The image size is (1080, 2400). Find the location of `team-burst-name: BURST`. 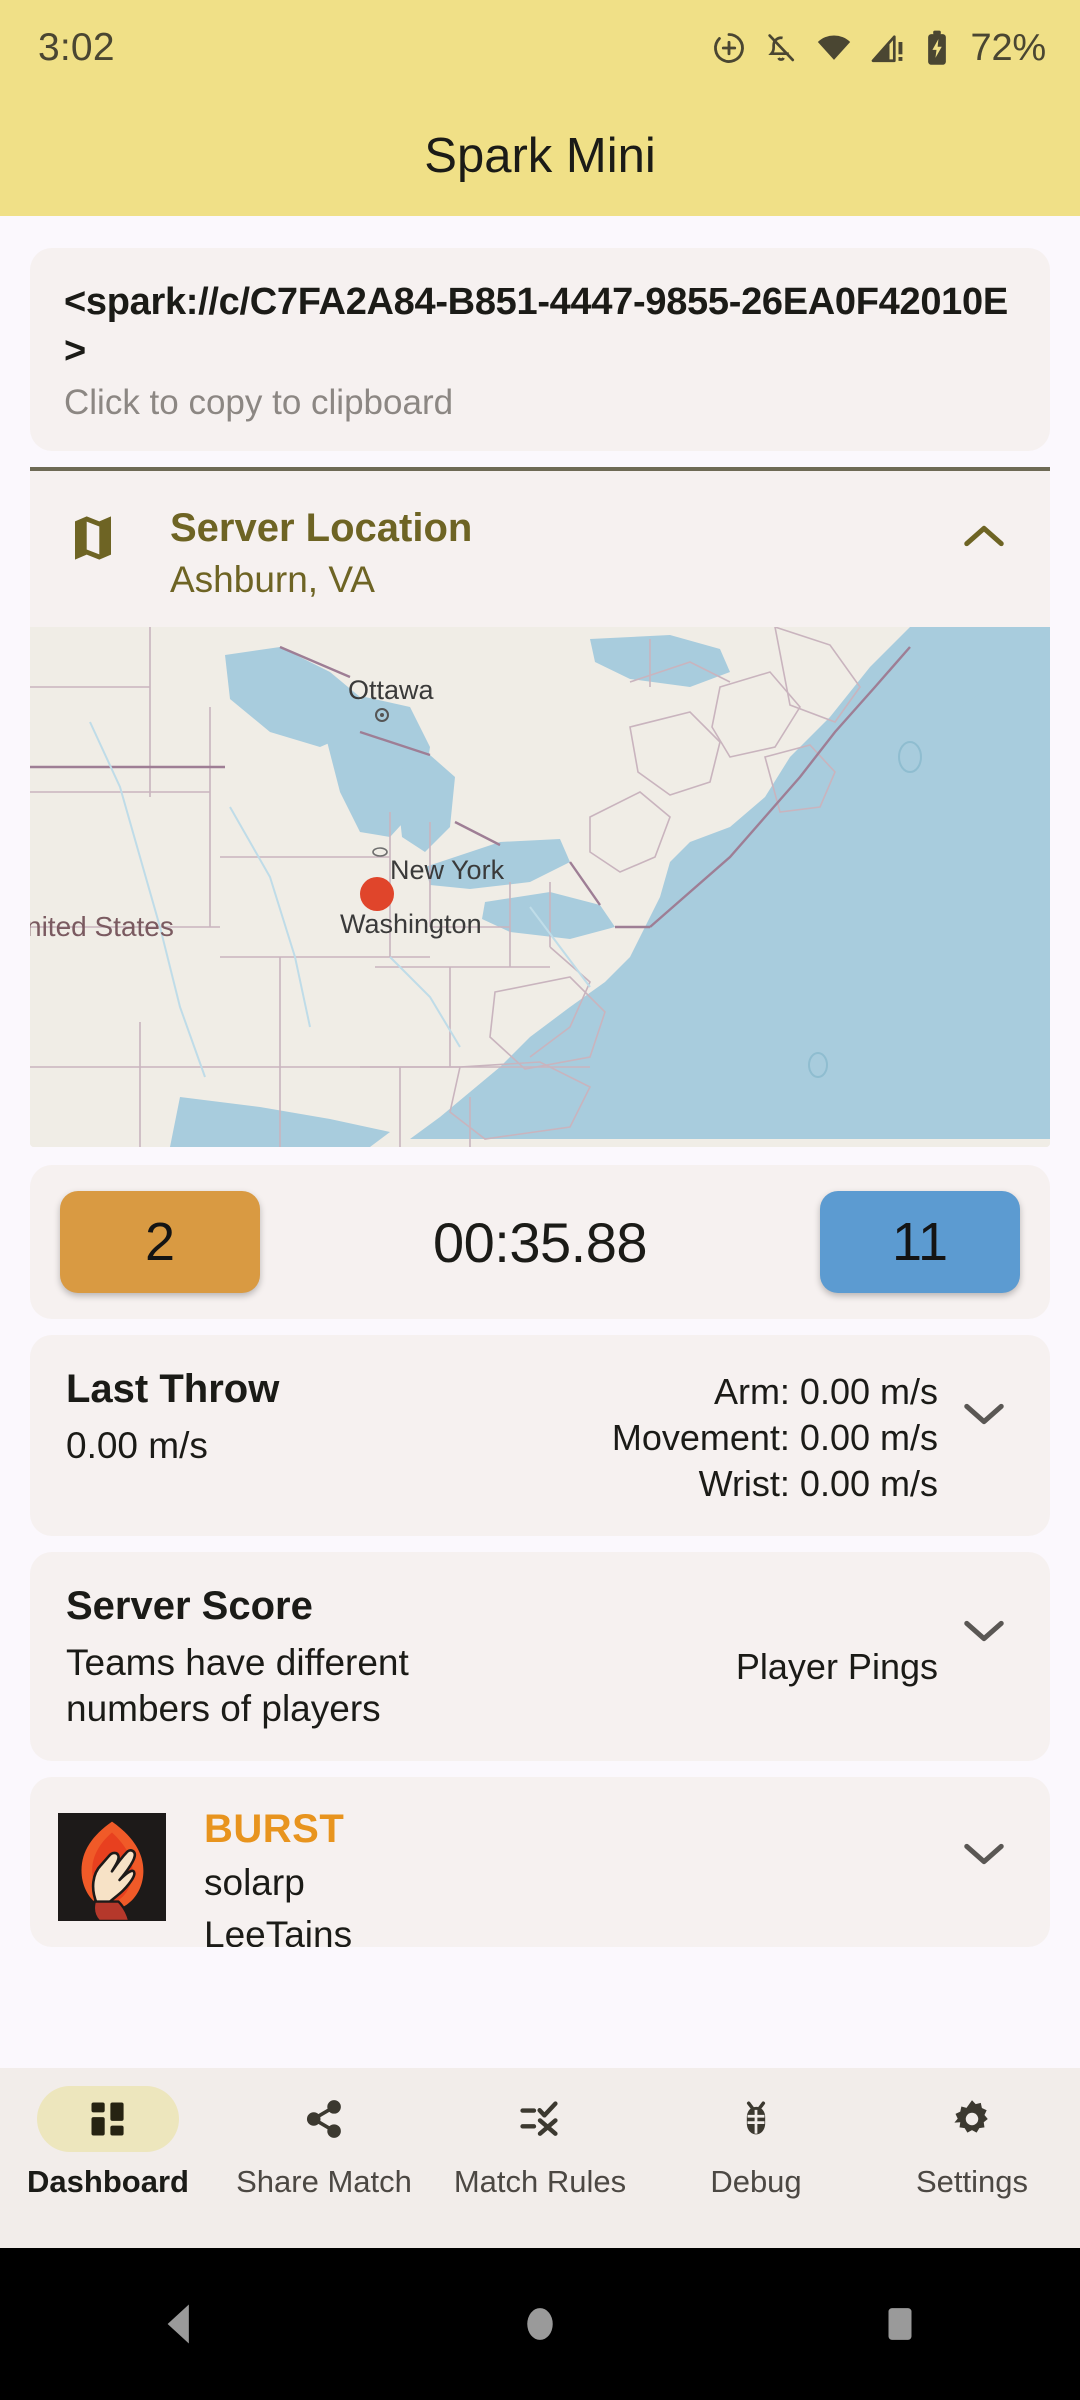

team-burst-name: BURST is located at coordinates (274, 1828).